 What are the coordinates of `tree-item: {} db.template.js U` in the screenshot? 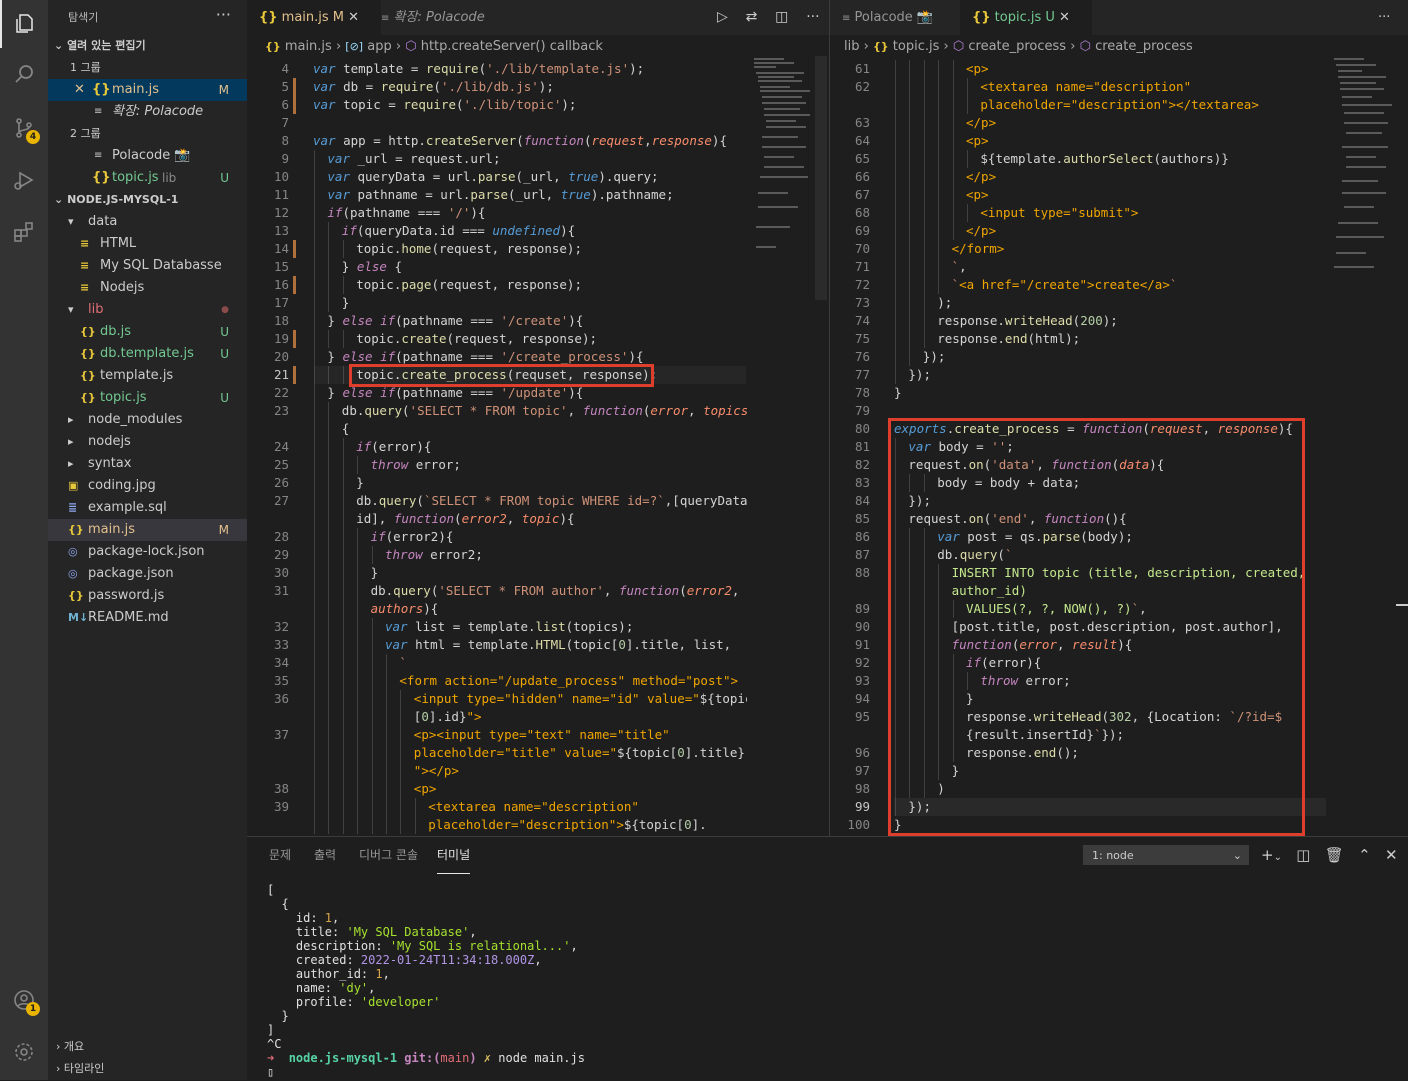 It's located at (147, 354).